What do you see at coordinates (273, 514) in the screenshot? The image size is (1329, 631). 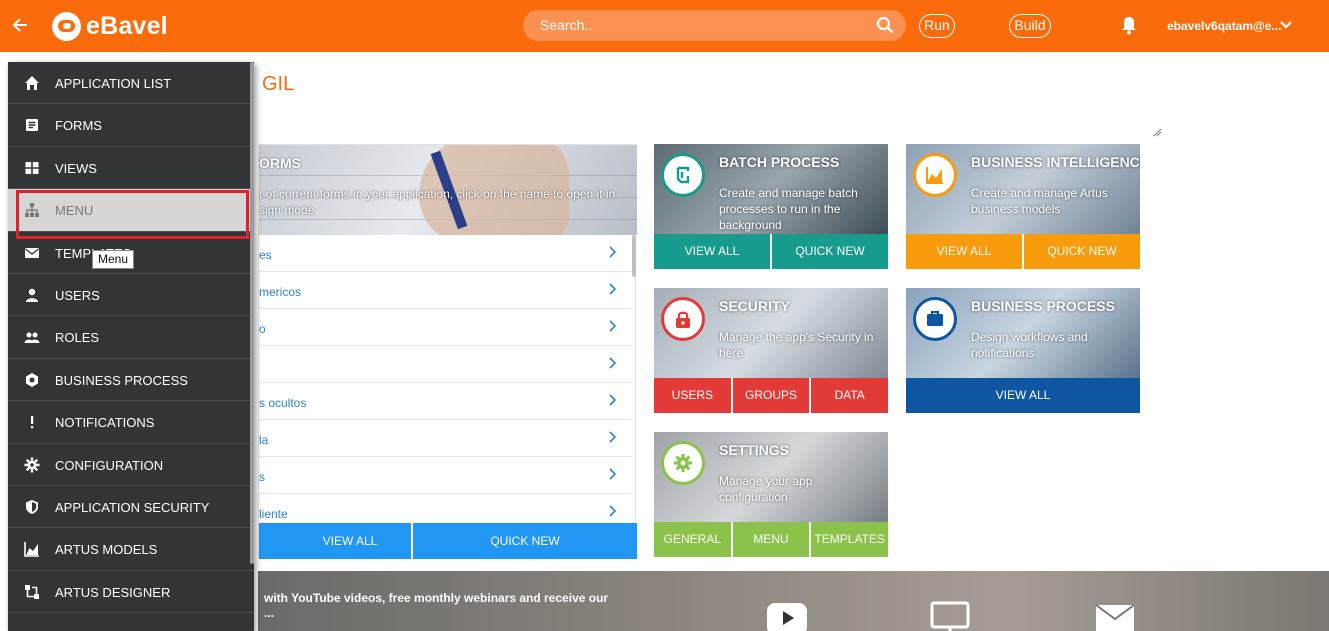 I see `list-item-label: liente` at bounding box center [273, 514].